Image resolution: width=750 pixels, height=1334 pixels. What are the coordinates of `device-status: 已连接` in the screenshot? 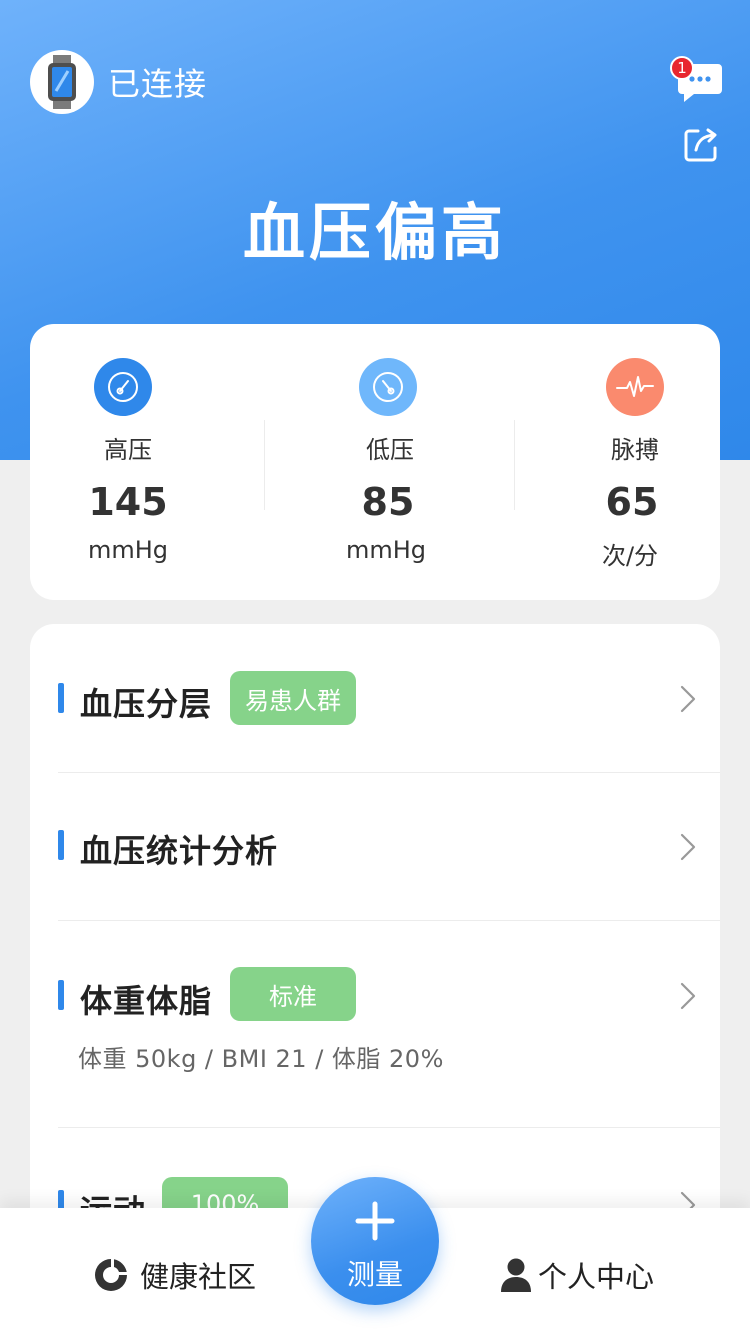 It's located at (158, 84).